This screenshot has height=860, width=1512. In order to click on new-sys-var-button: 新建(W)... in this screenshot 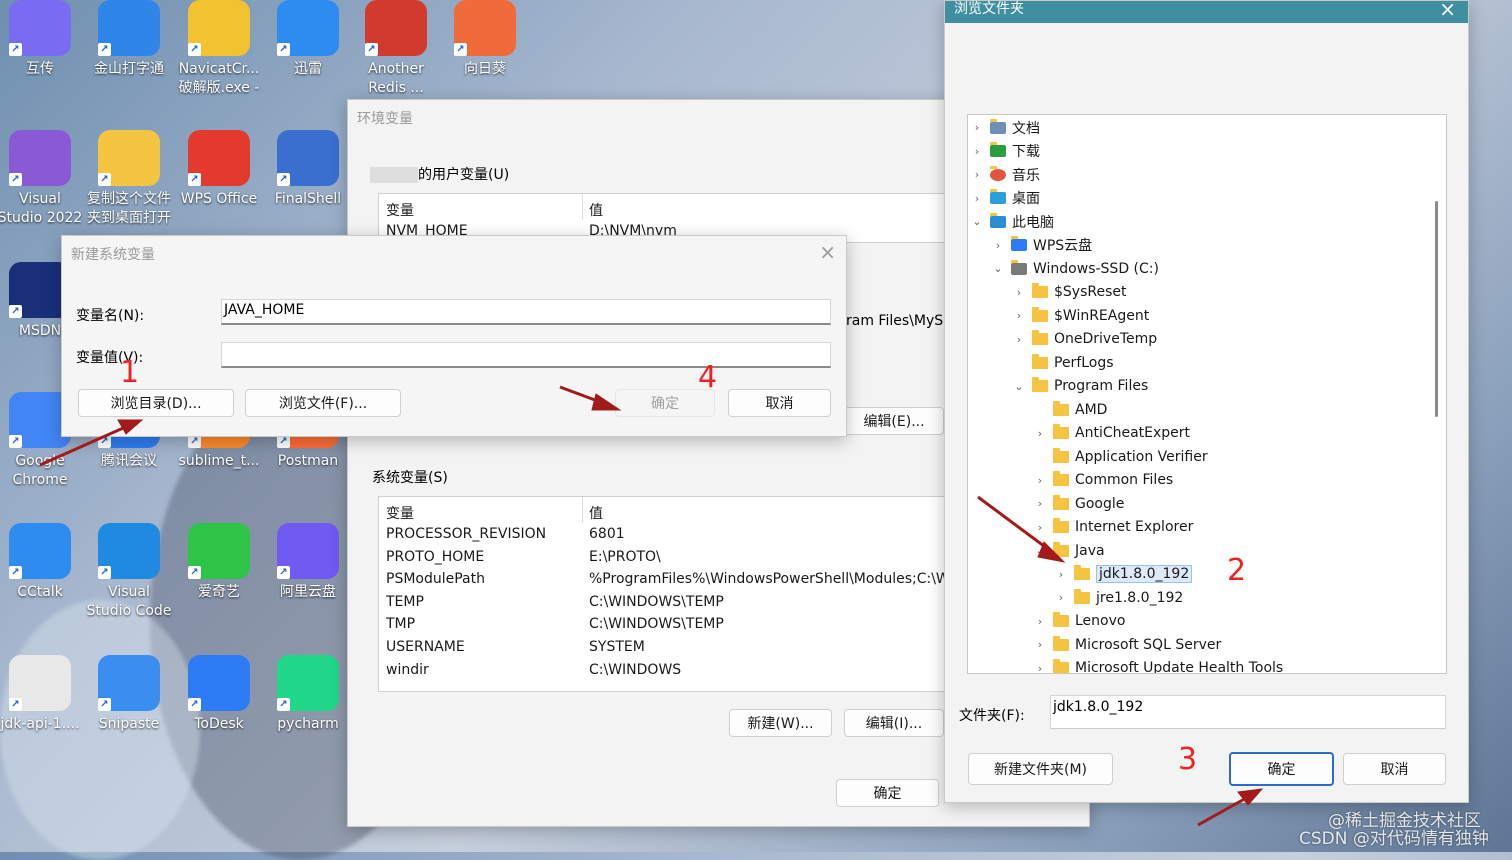, I will do `click(780, 723)`.